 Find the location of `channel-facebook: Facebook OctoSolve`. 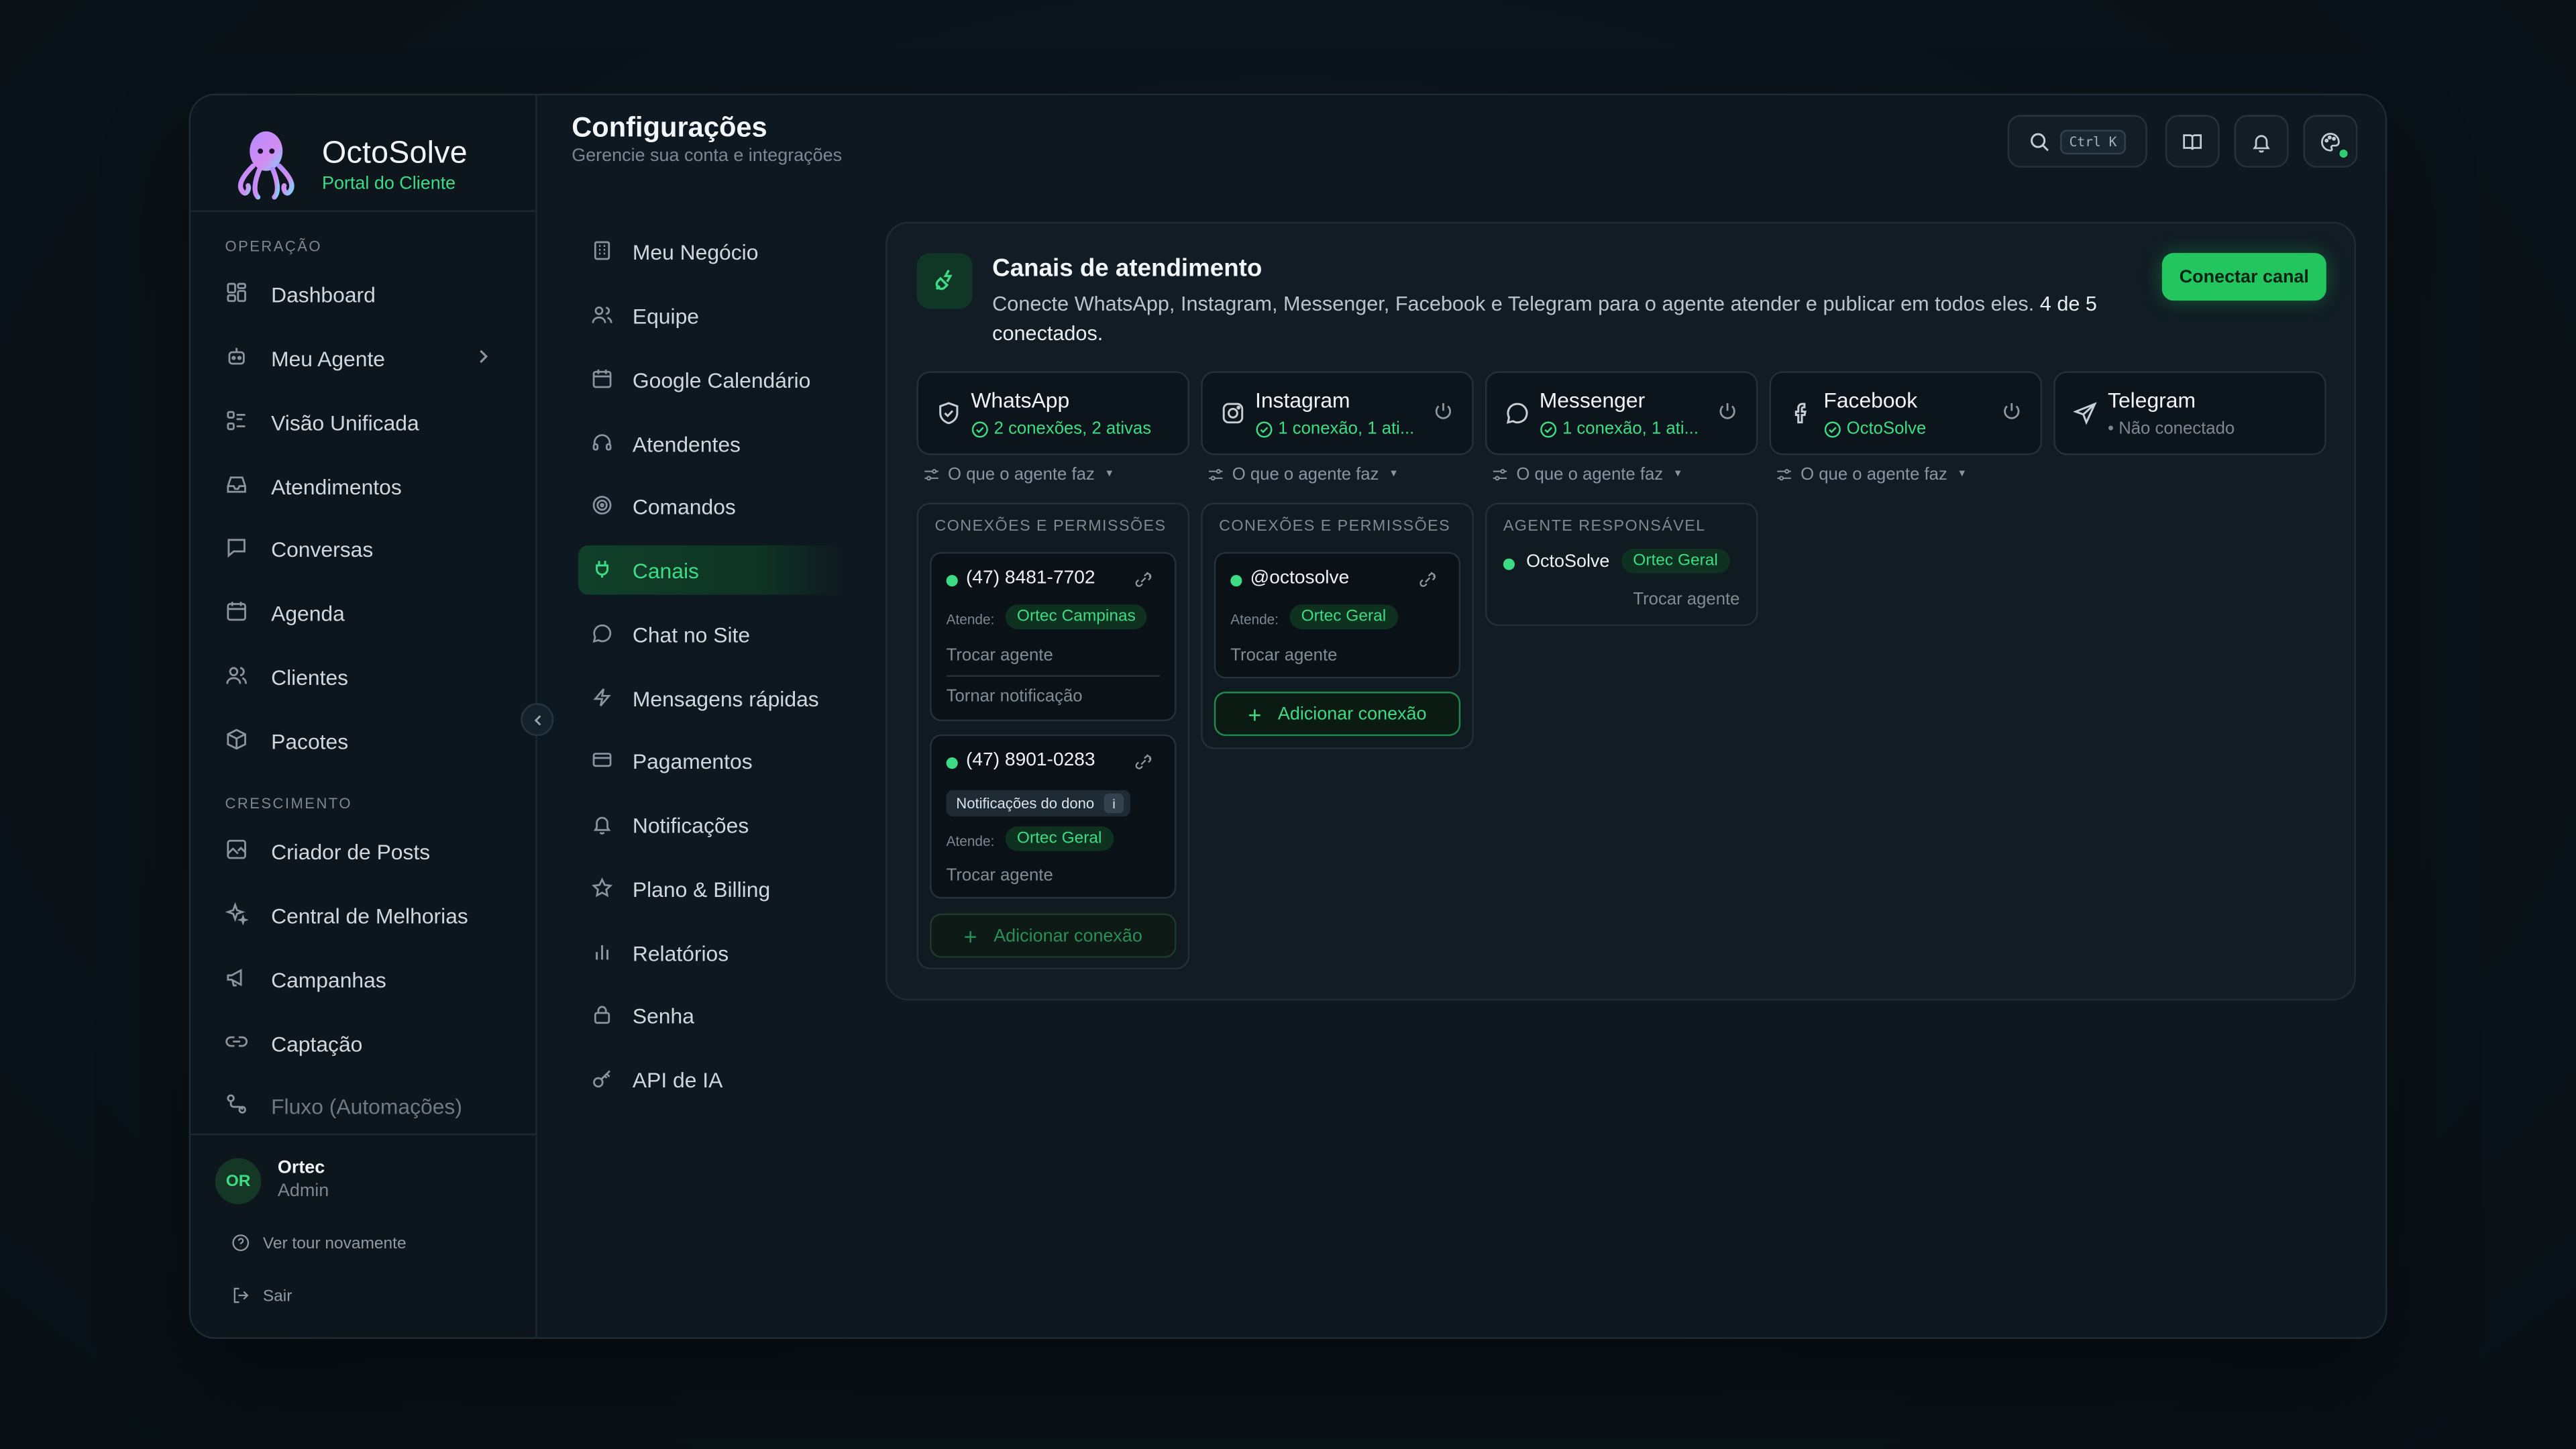

channel-facebook: Facebook OctoSolve is located at coordinates (1906, 413).